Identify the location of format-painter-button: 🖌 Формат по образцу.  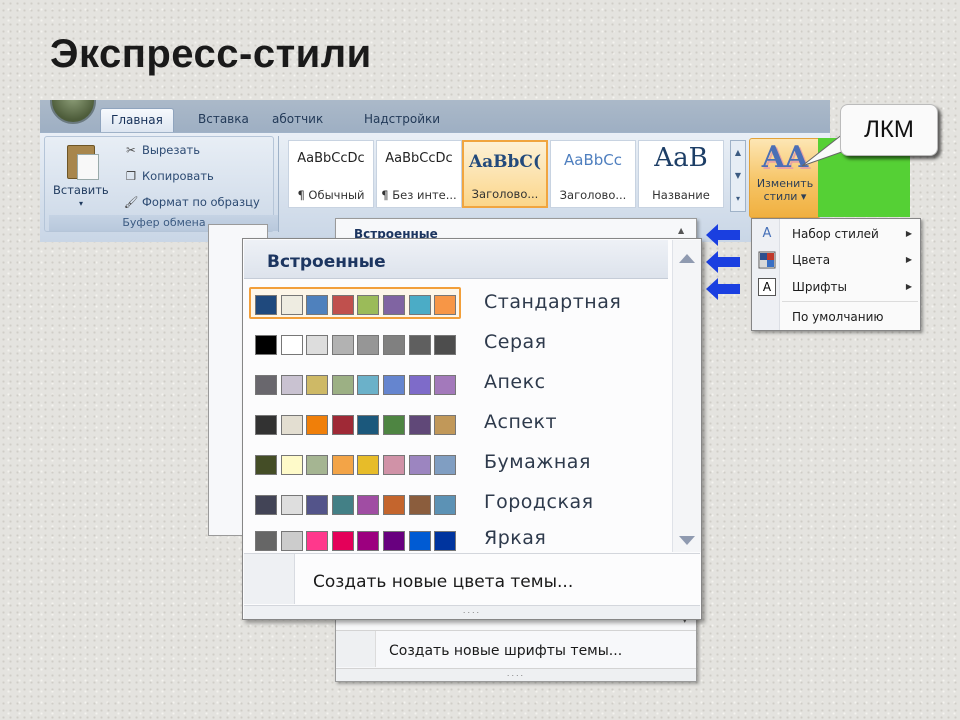
(191, 202).